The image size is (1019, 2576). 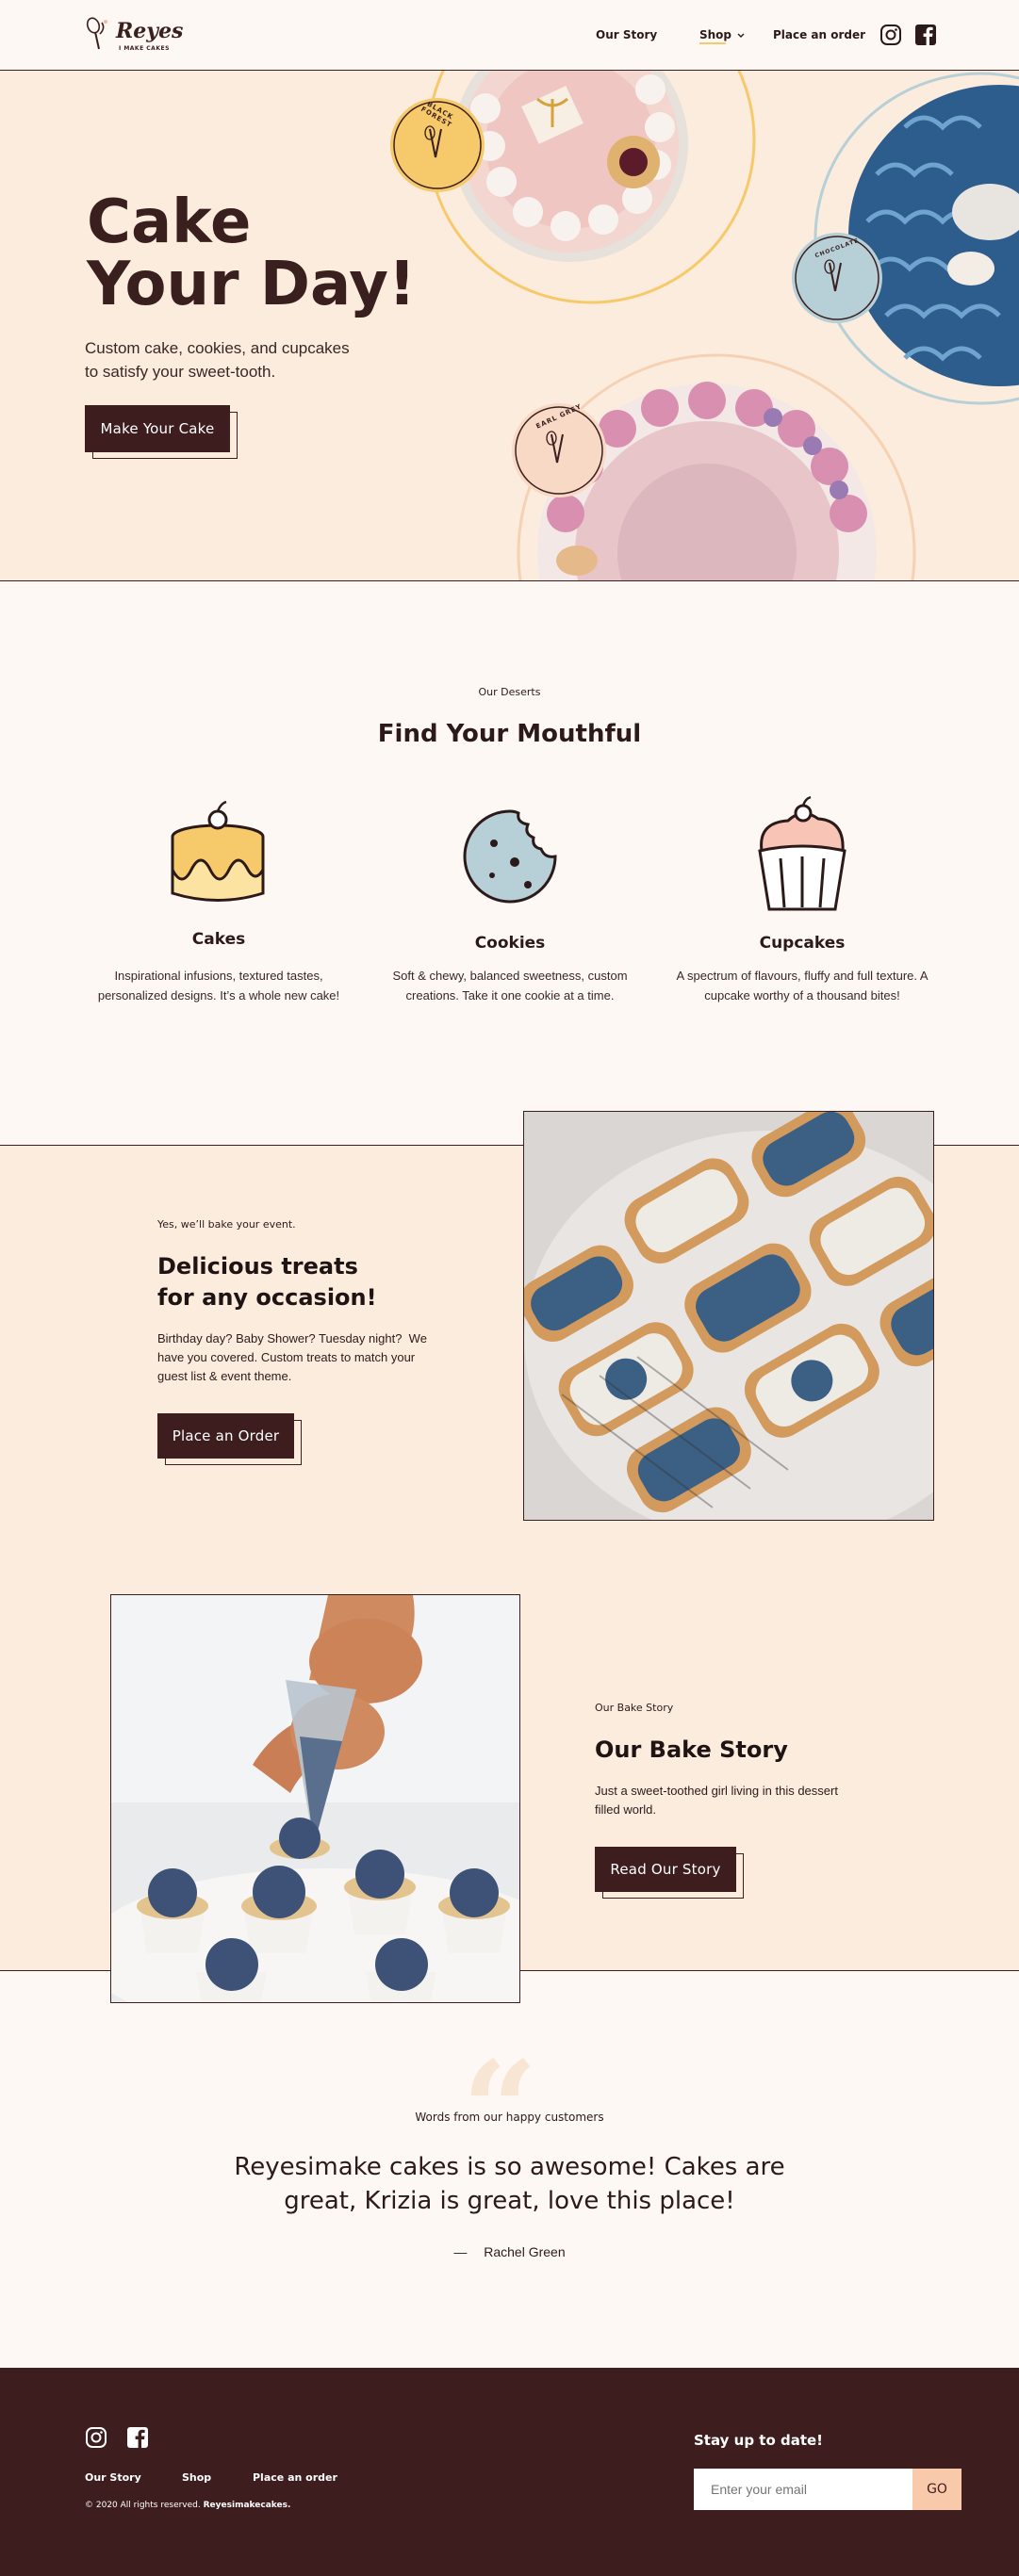 I want to click on cookies-photo, so click(x=729, y=1316).